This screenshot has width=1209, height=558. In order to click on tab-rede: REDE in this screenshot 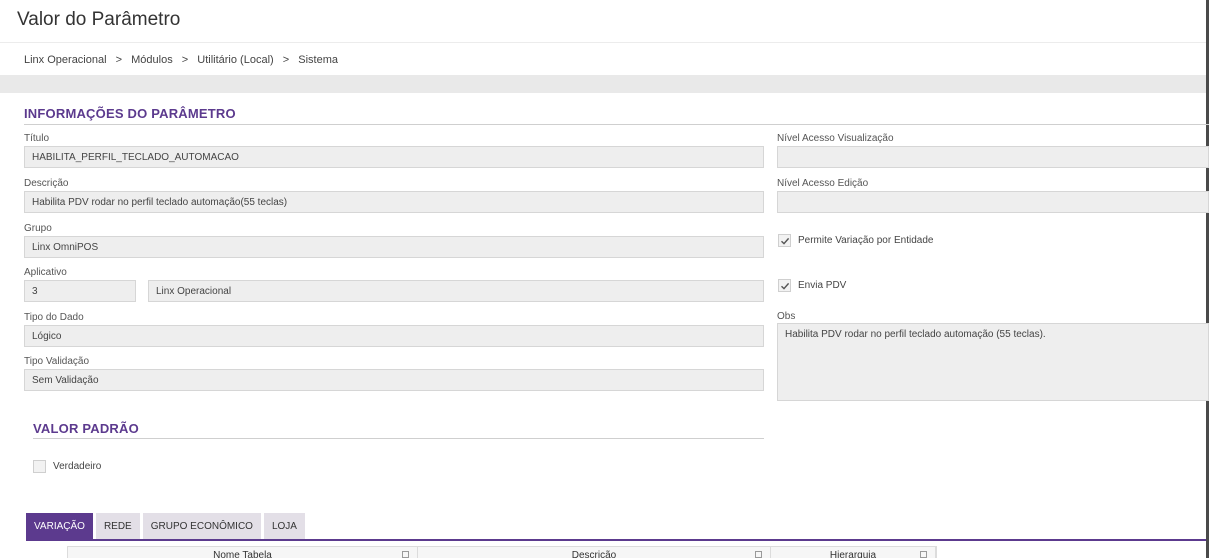, I will do `click(117, 526)`.